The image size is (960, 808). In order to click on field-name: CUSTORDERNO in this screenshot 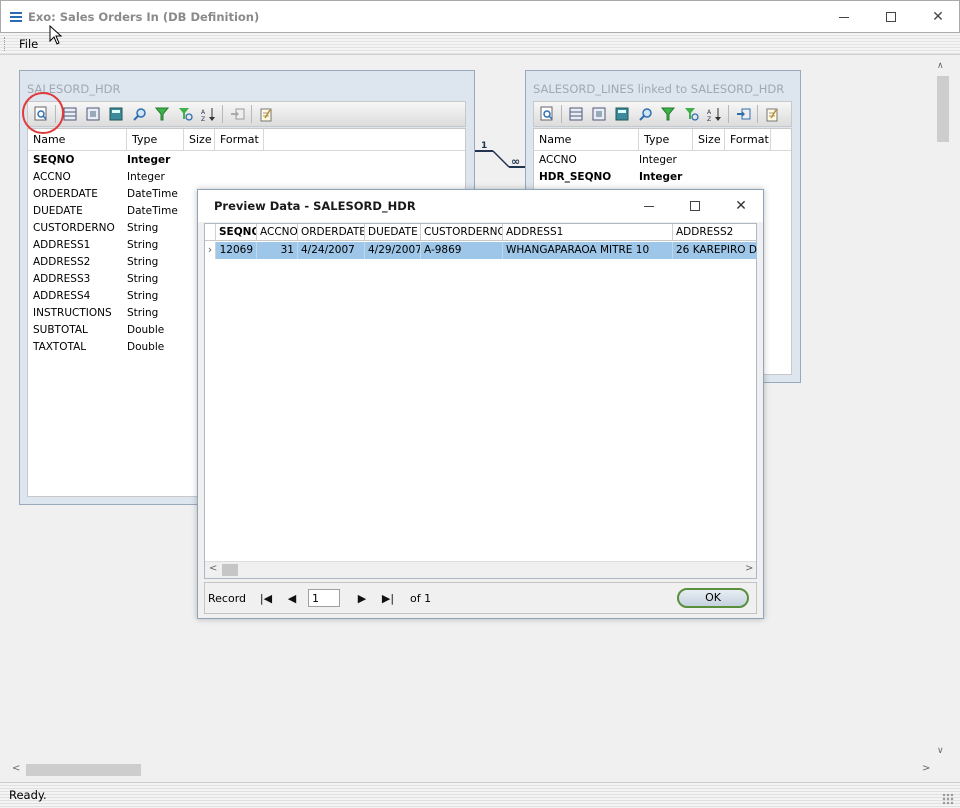, I will do `click(74, 228)`.